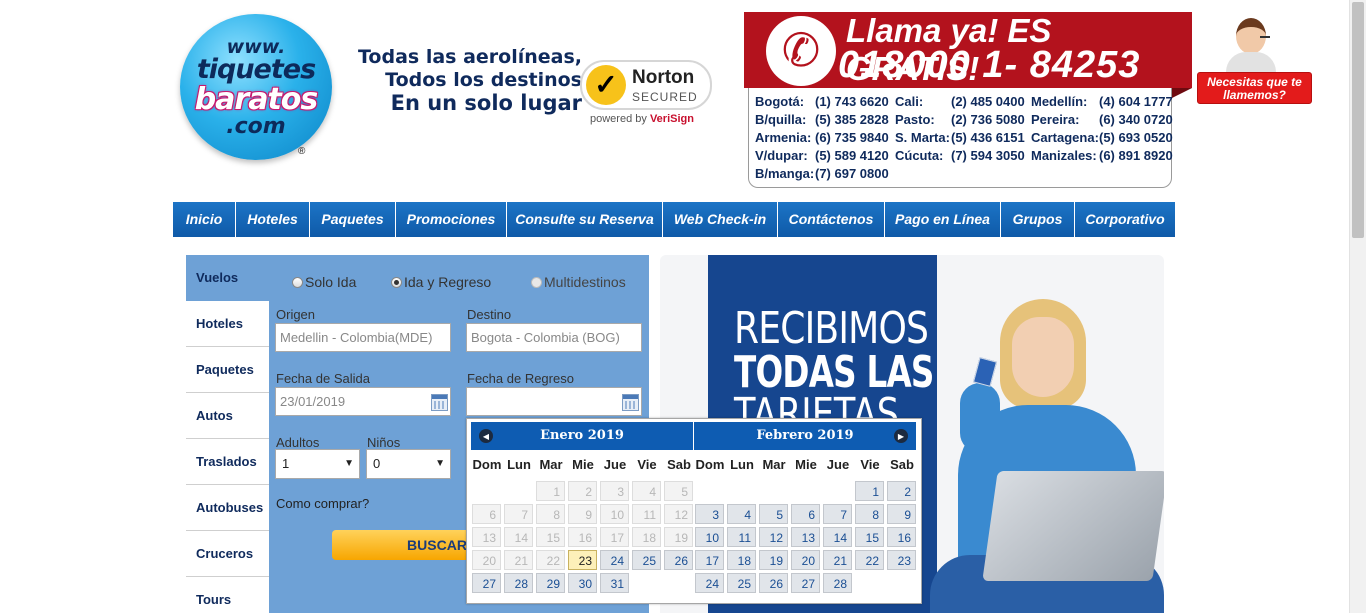  Describe the element at coordinates (988, 119) in the screenshot. I see `phone-number: (2) 736 5080` at that location.